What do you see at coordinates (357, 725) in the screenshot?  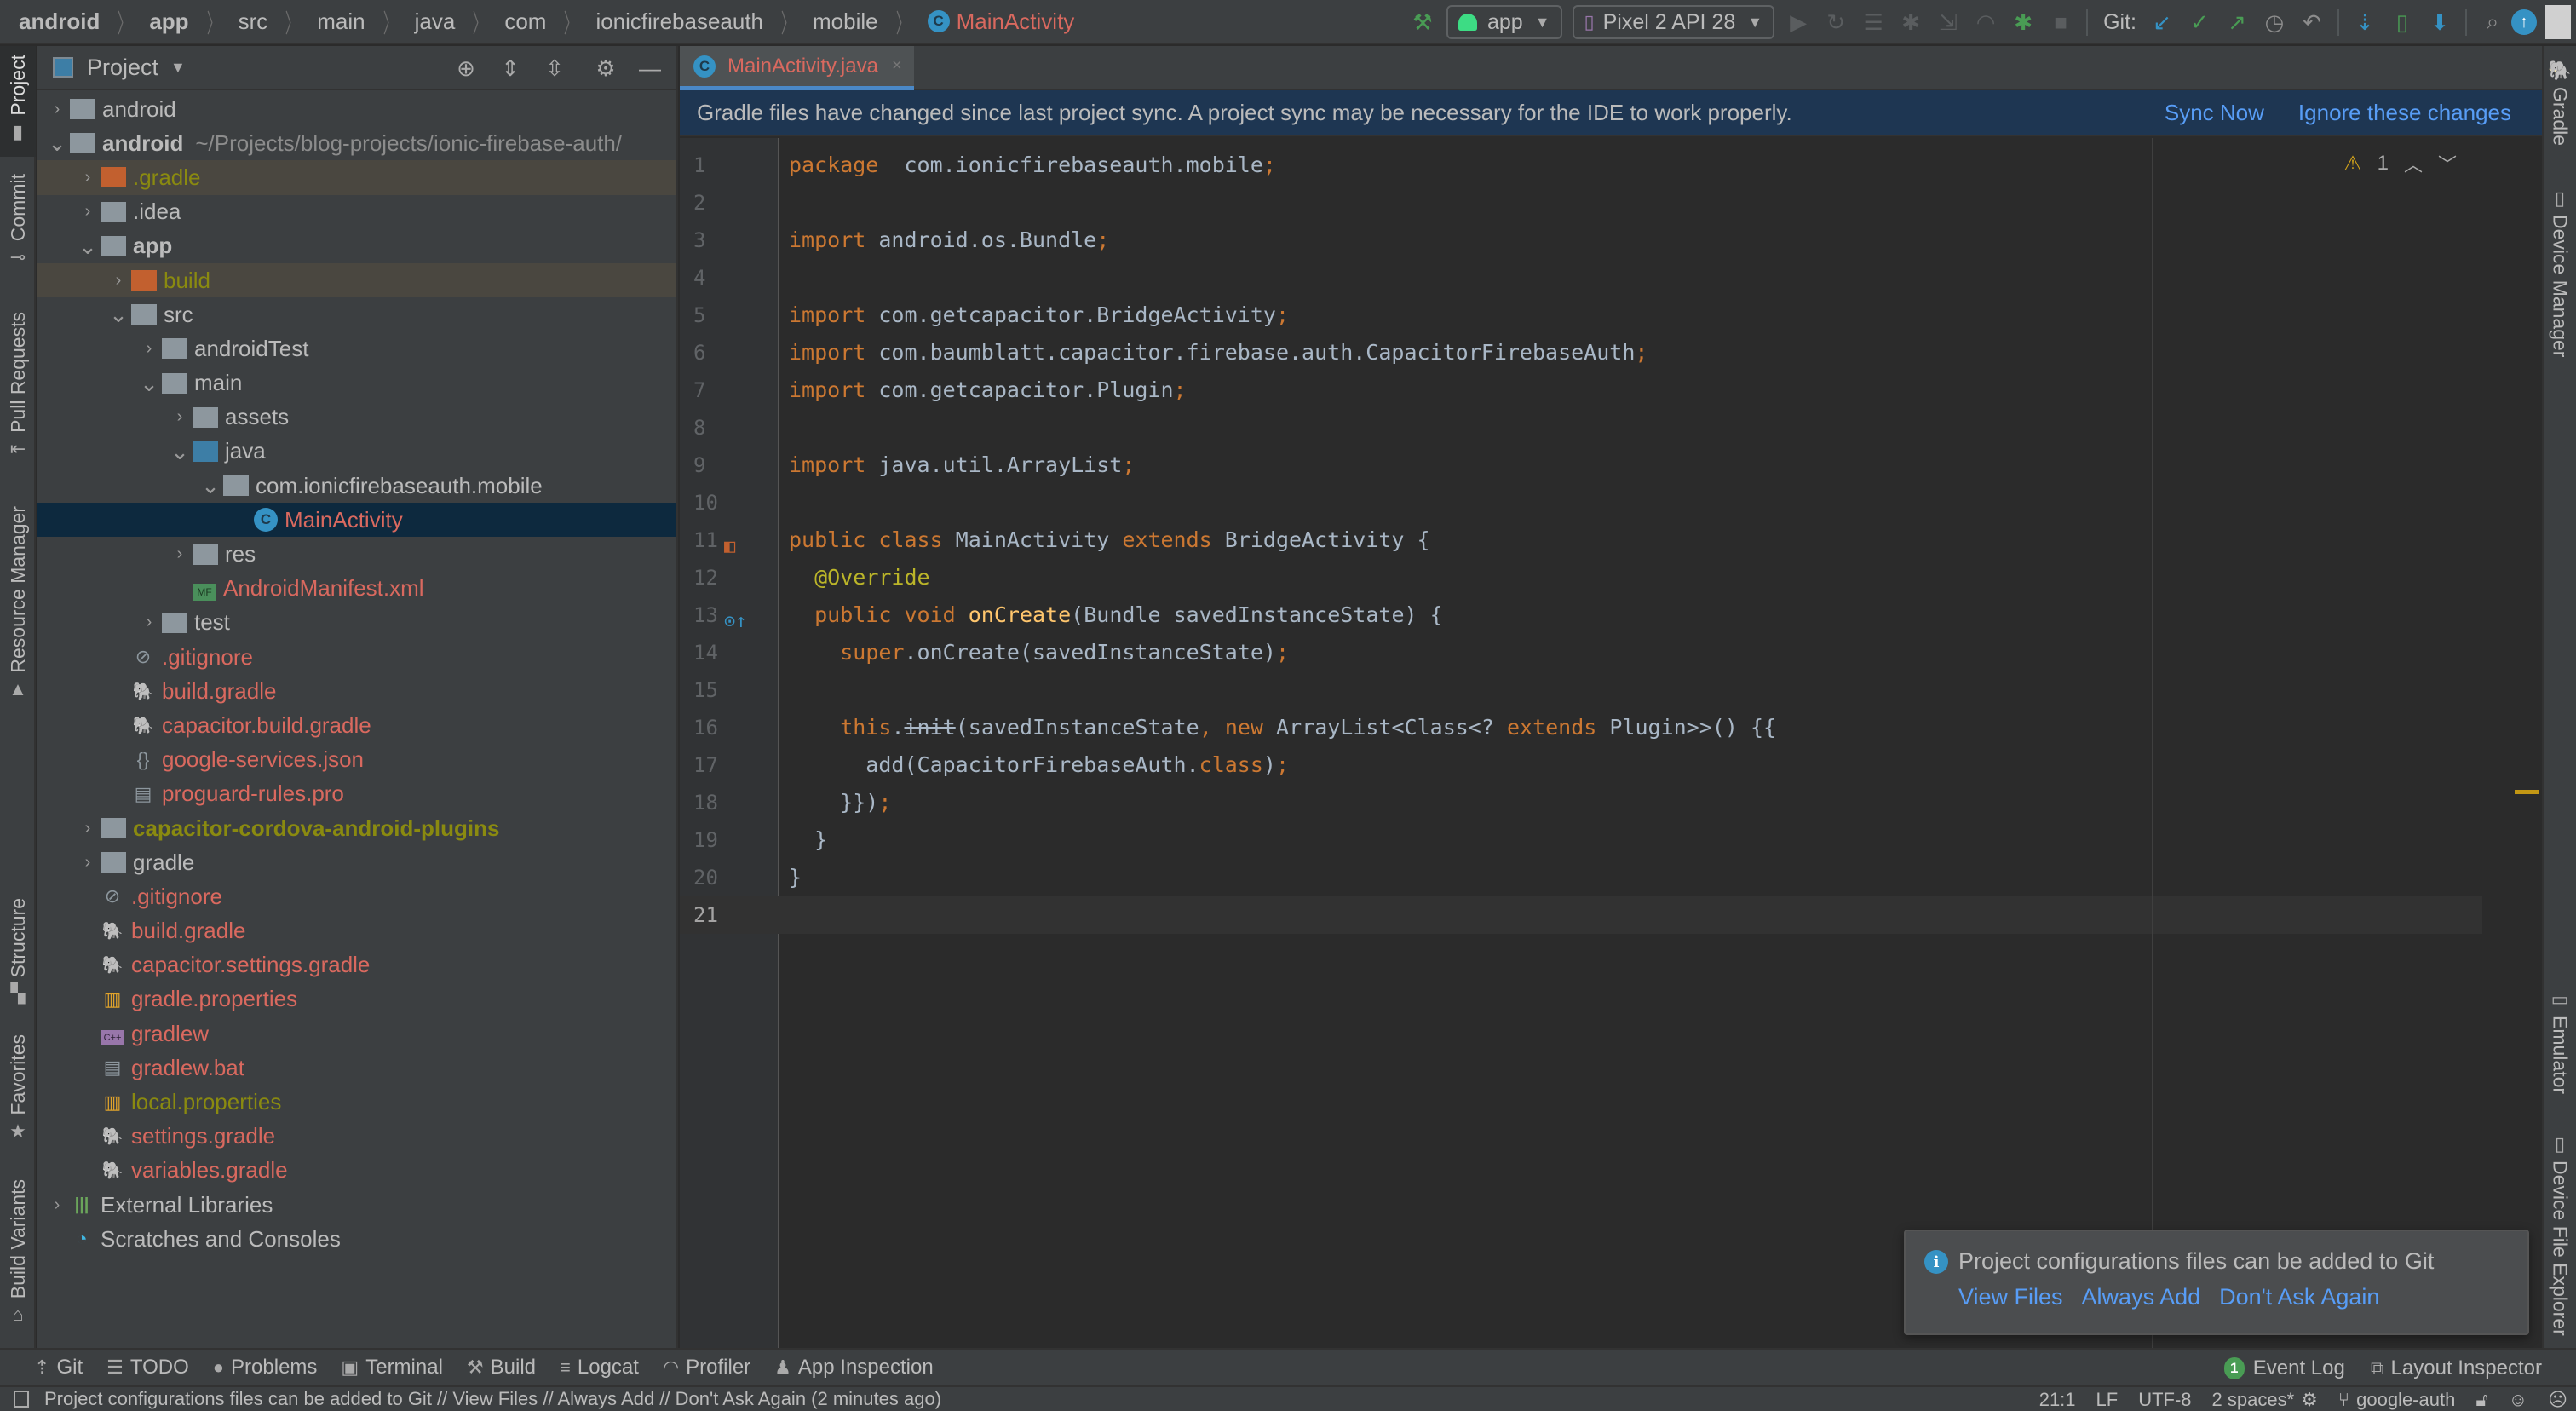 I see `tree-item: 🐘 capacitor.build.gradle` at bounding box center [357, 725].